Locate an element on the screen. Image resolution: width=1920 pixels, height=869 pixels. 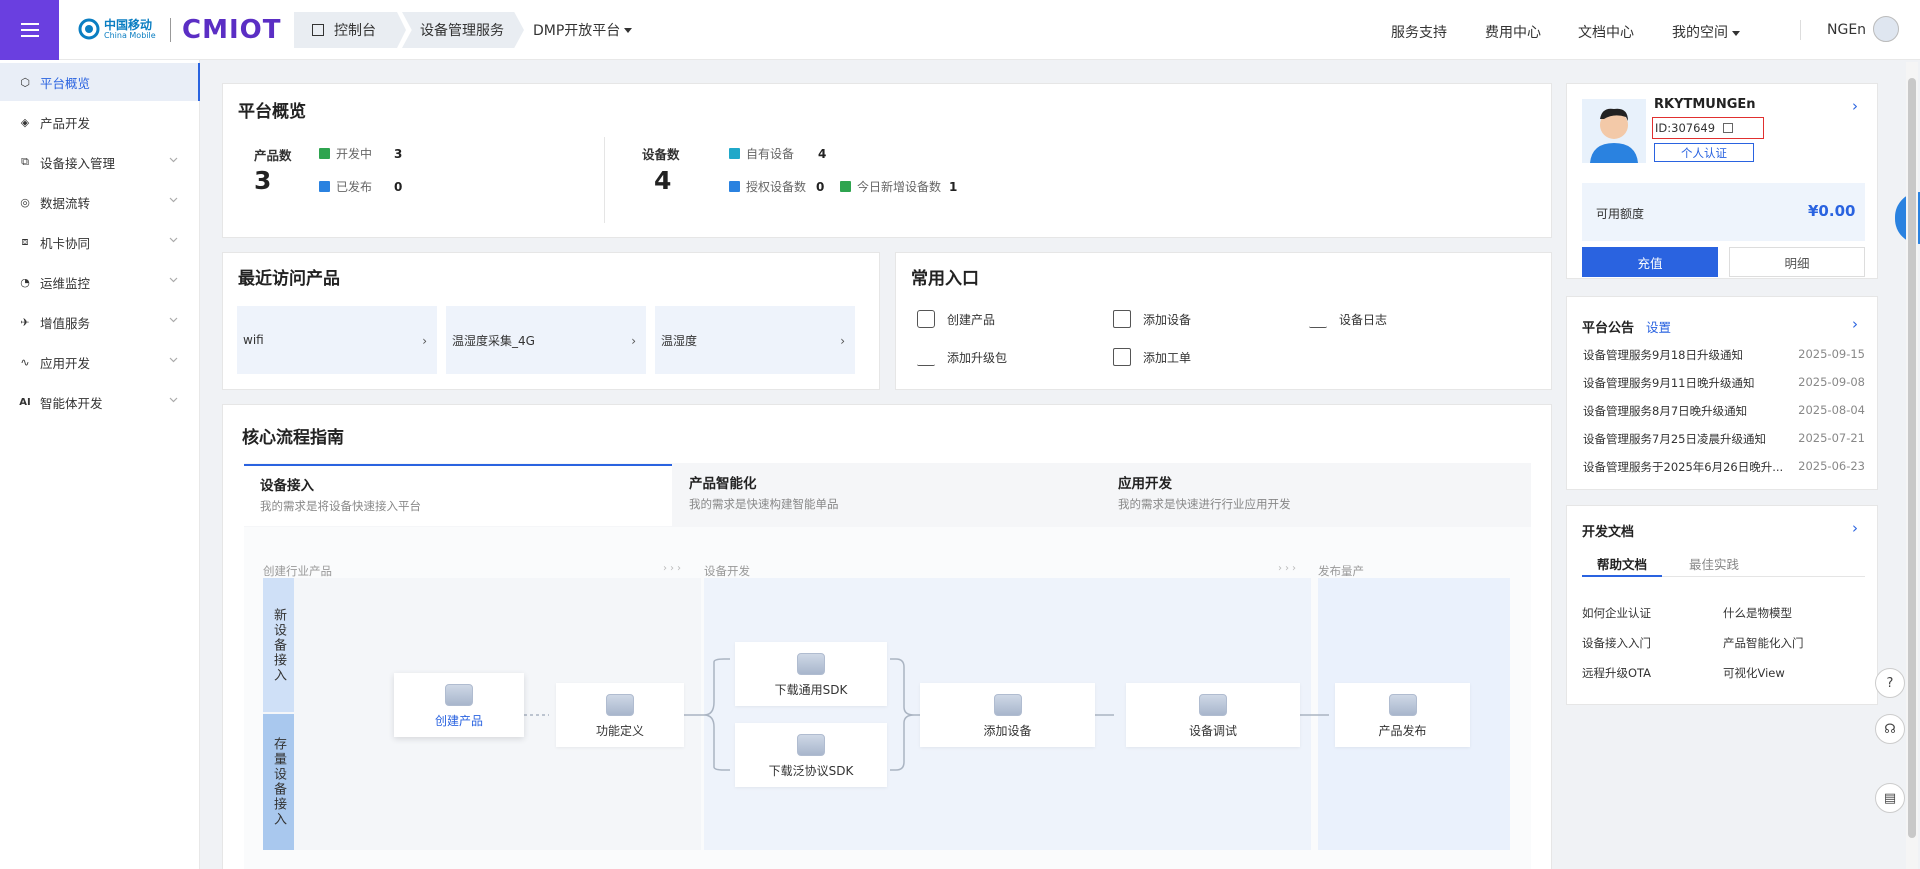
notice-text: 设备管理服务9月11日晚升级通知 is located at coordinates (1669, 383).